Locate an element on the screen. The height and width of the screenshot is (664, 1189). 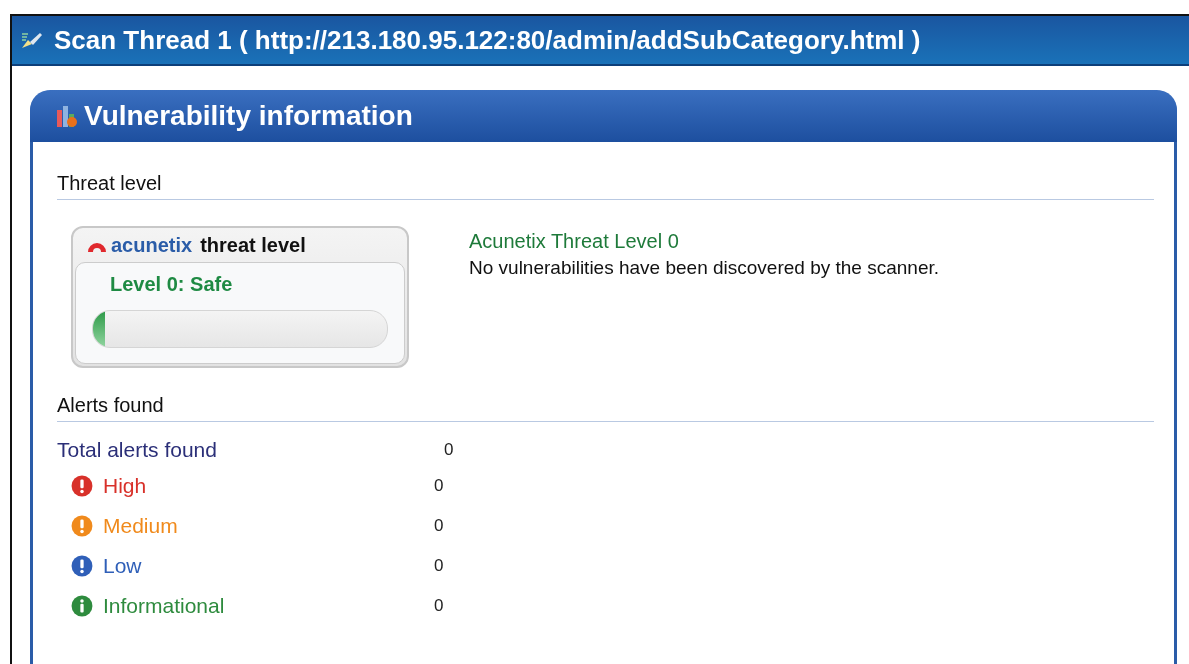
gauge-title: threat level is located at coordinates (253, 245).